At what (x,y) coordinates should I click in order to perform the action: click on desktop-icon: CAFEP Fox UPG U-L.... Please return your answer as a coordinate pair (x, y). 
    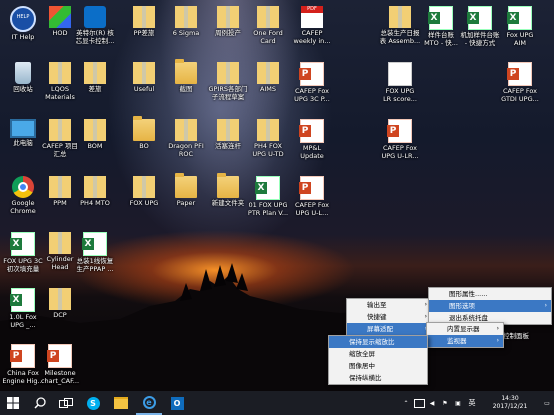
    Looking at the image, I should click on (312, 200).